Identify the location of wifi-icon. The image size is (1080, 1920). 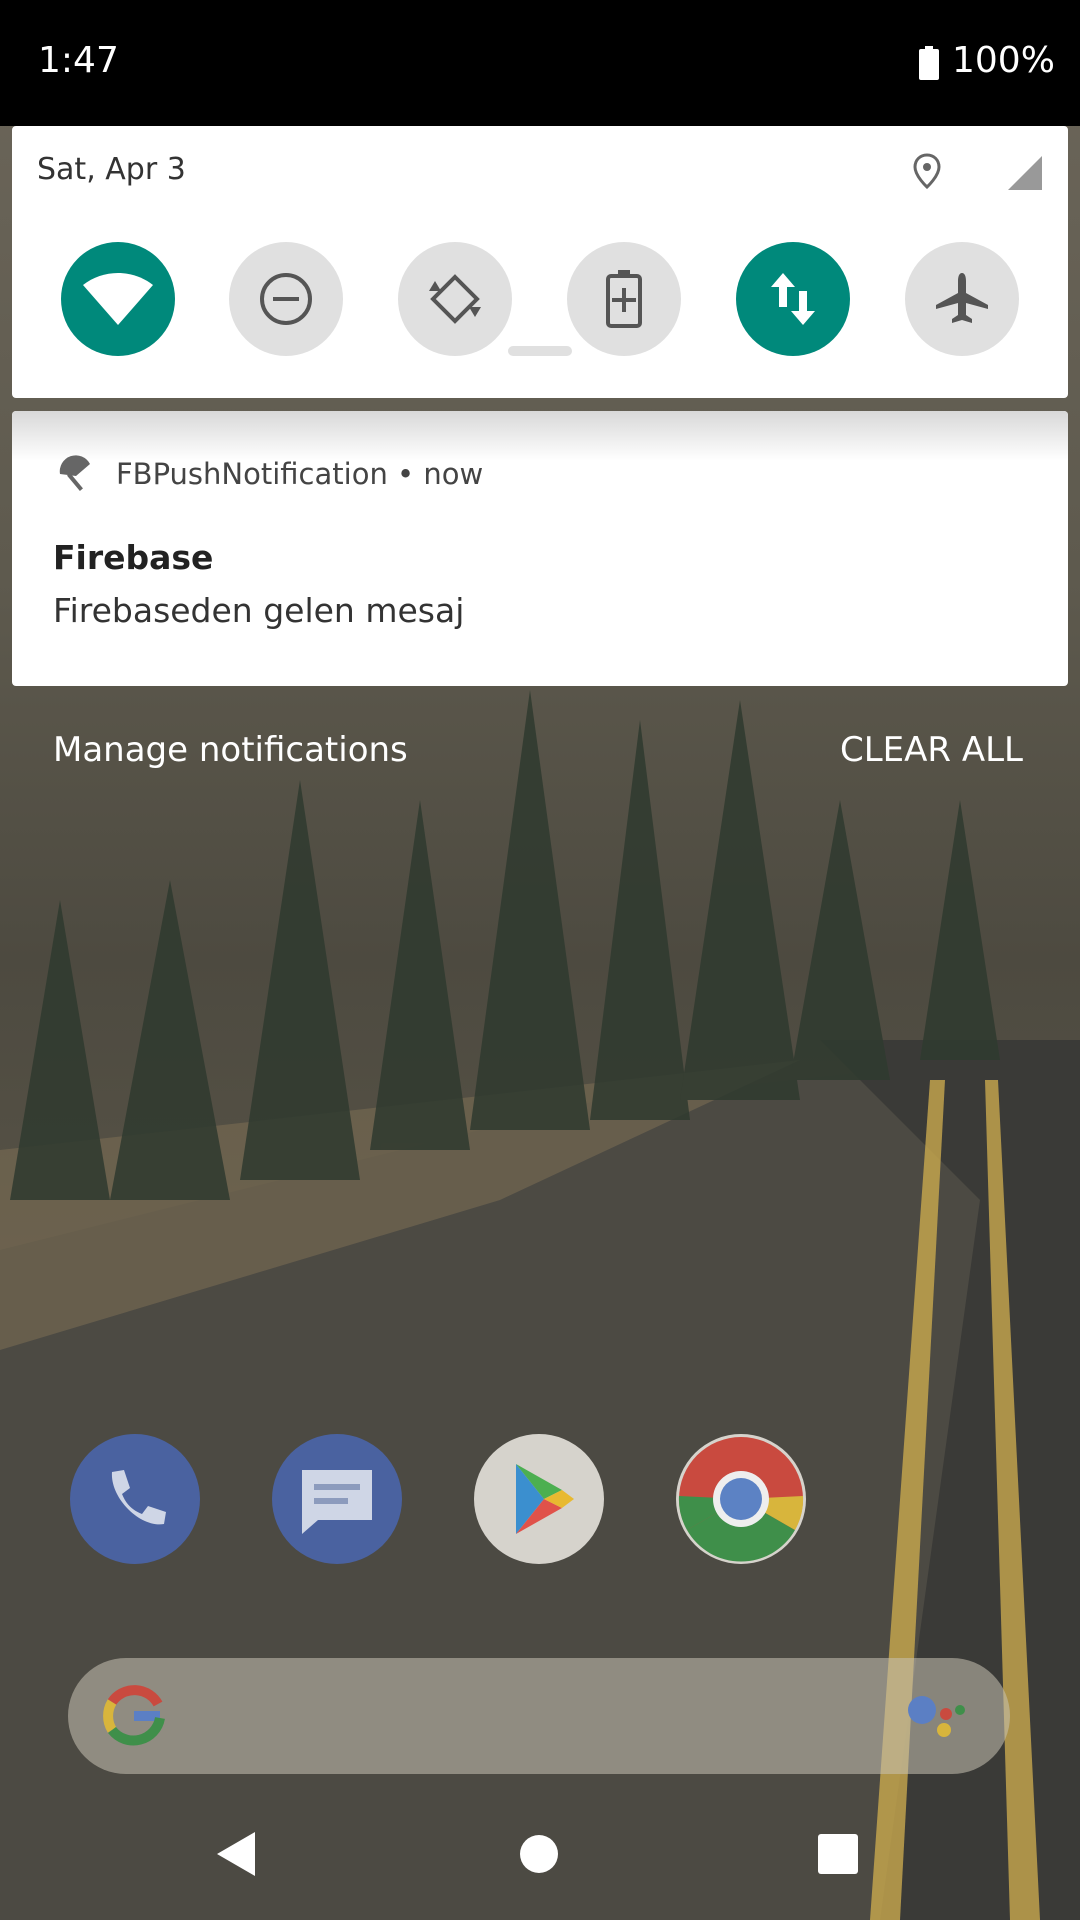
(118, 299).